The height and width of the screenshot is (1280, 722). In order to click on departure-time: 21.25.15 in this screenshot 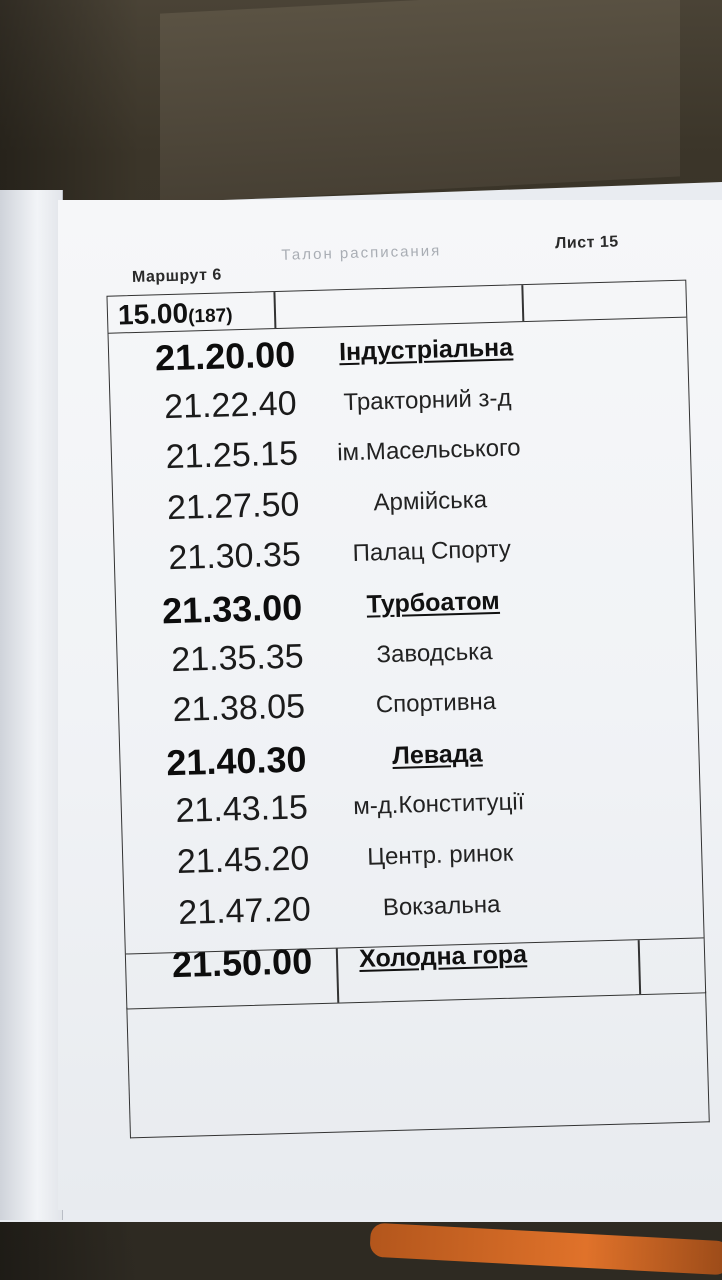, I will do `click(232, 455)`.